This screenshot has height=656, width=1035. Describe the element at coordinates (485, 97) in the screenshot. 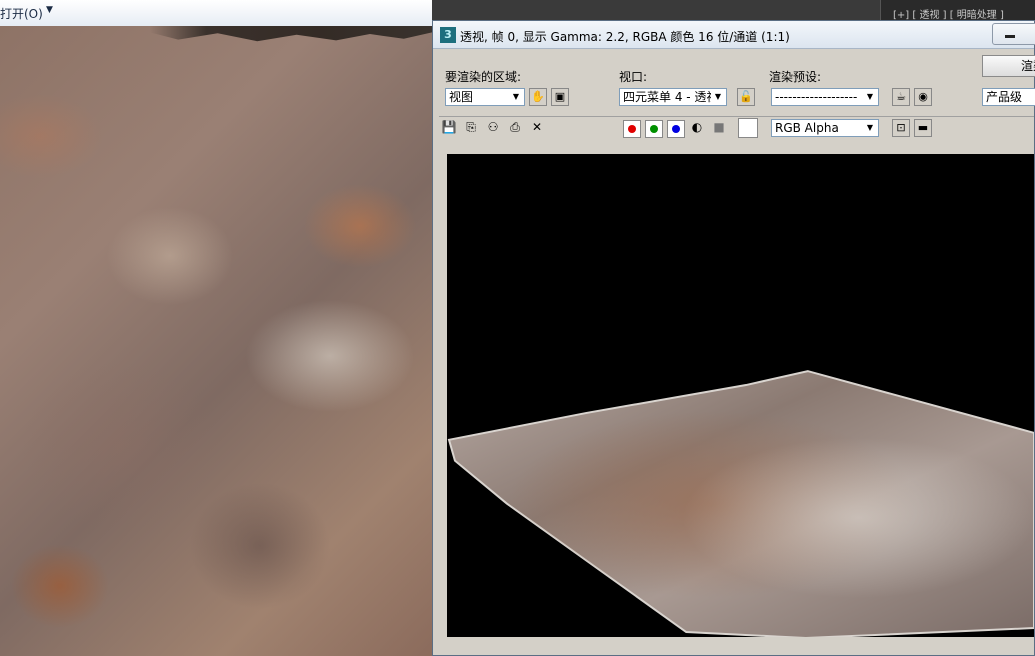

I see `area-to-render-select: 视图 ▼` at that location.